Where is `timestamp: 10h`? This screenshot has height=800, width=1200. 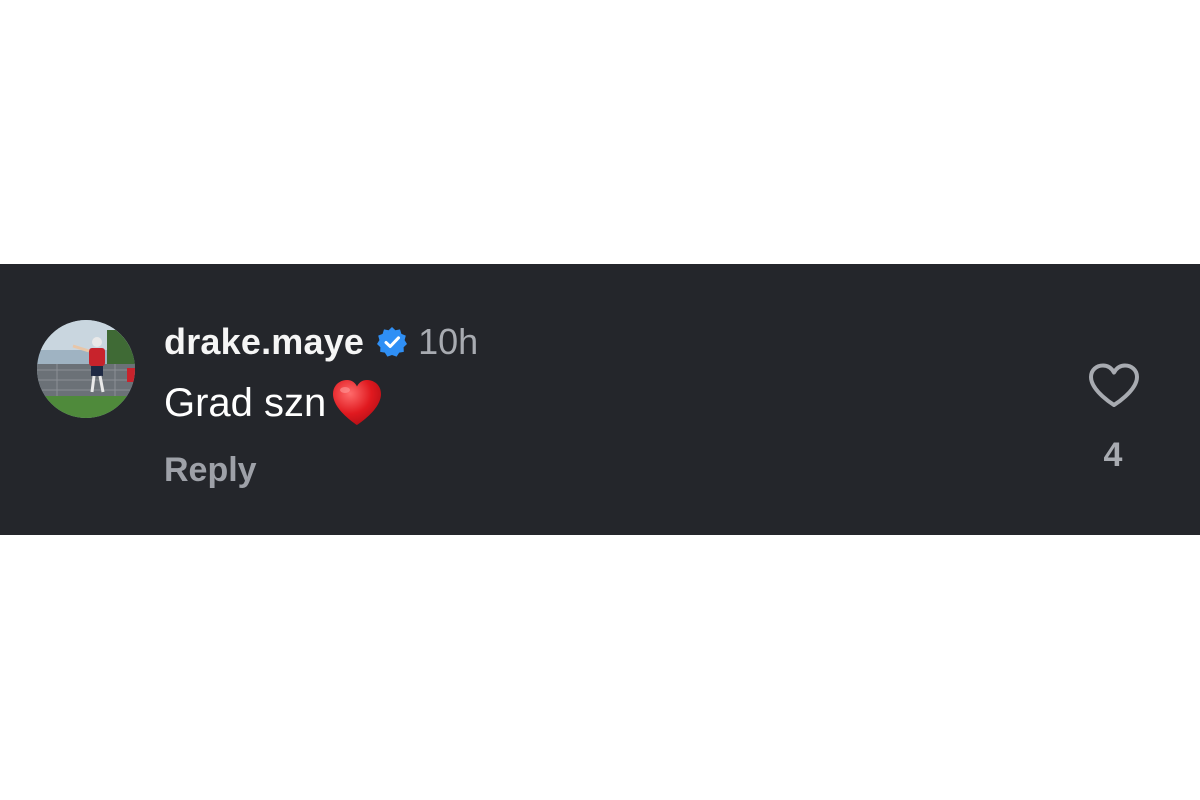 timestamp: 10h is located at coordinates (448, 341).